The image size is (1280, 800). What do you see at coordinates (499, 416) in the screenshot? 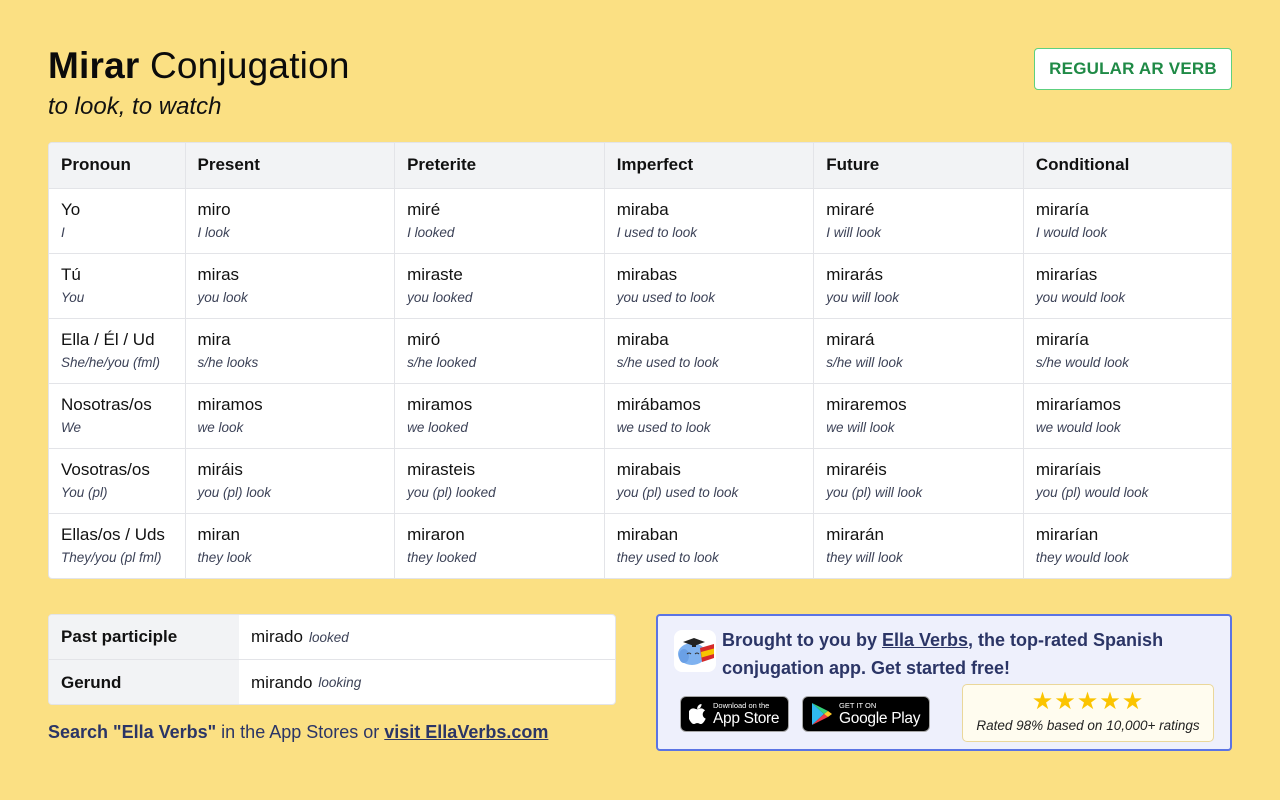
I see `preterite-cell: miramos we looked` at bounding box center [499, 416].